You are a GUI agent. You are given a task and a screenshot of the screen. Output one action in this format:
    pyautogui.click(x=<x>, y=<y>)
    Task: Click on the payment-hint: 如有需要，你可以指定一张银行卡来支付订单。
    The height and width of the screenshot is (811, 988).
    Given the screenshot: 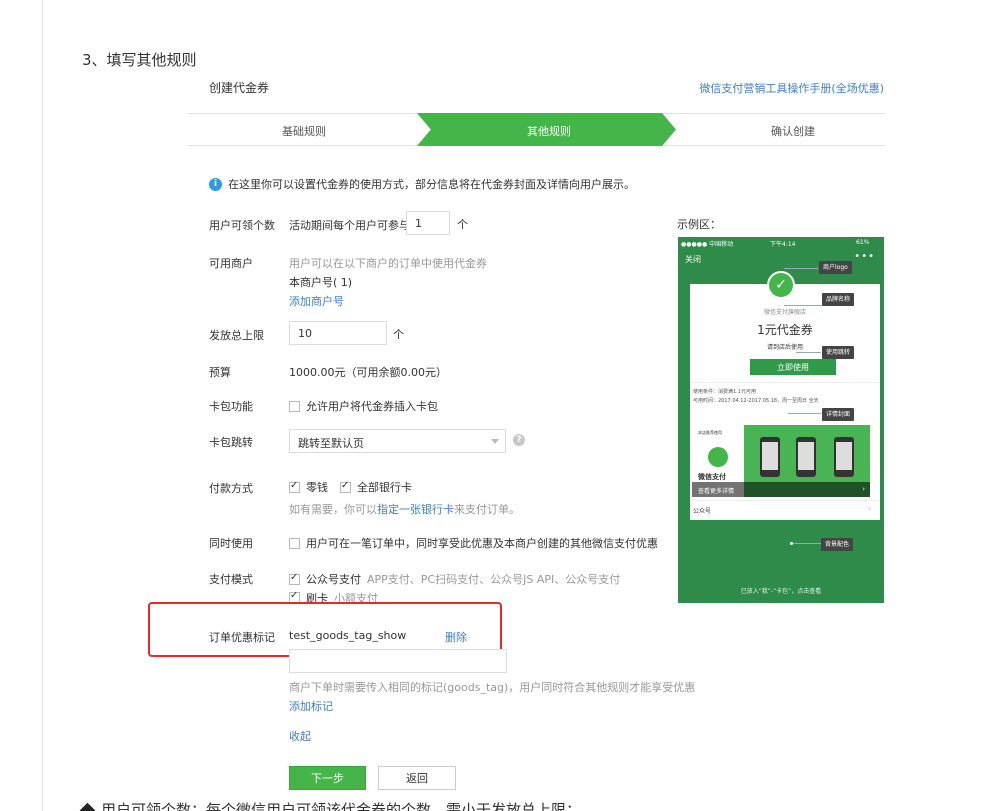 What is the action you would take?
    pyautogui.click(x=404, y=509)
    